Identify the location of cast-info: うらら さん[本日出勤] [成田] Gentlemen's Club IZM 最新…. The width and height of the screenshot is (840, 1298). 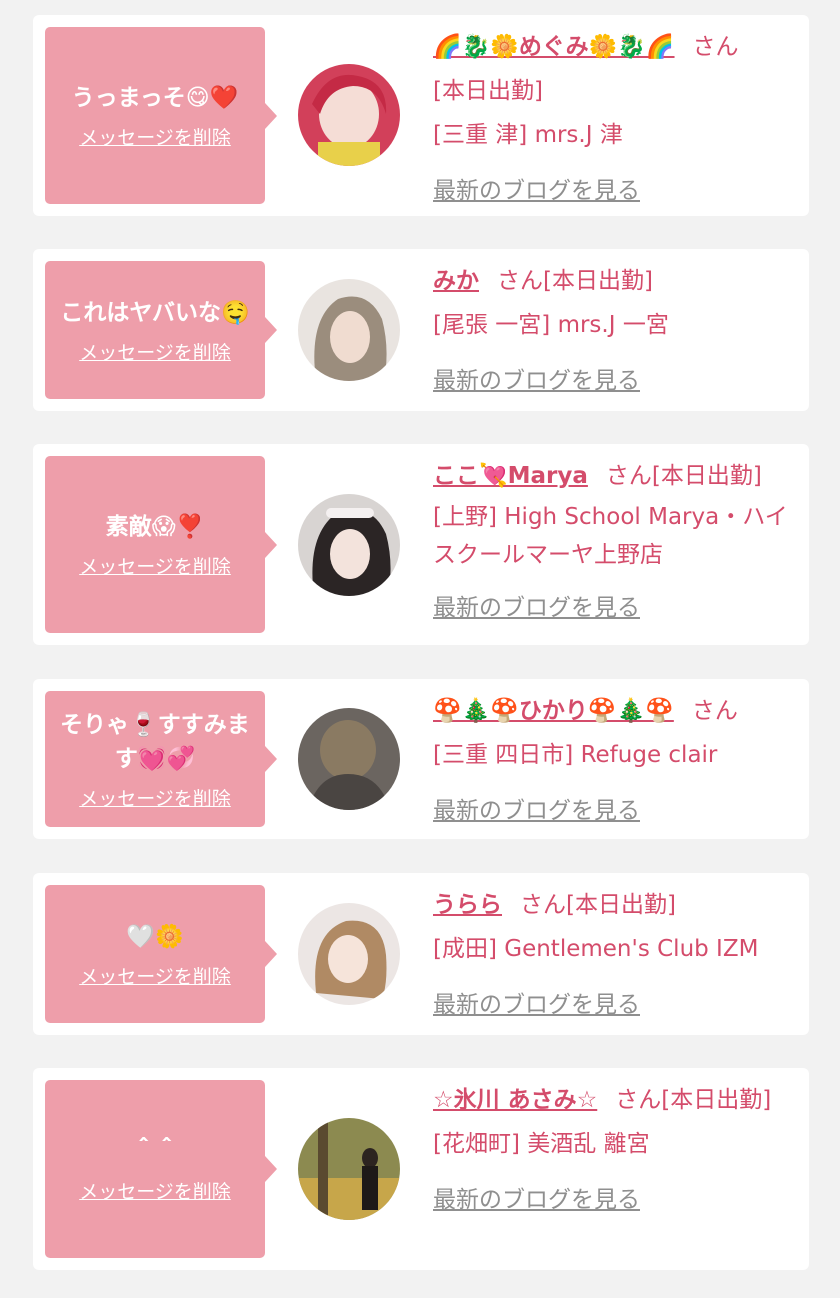
(614, 955).